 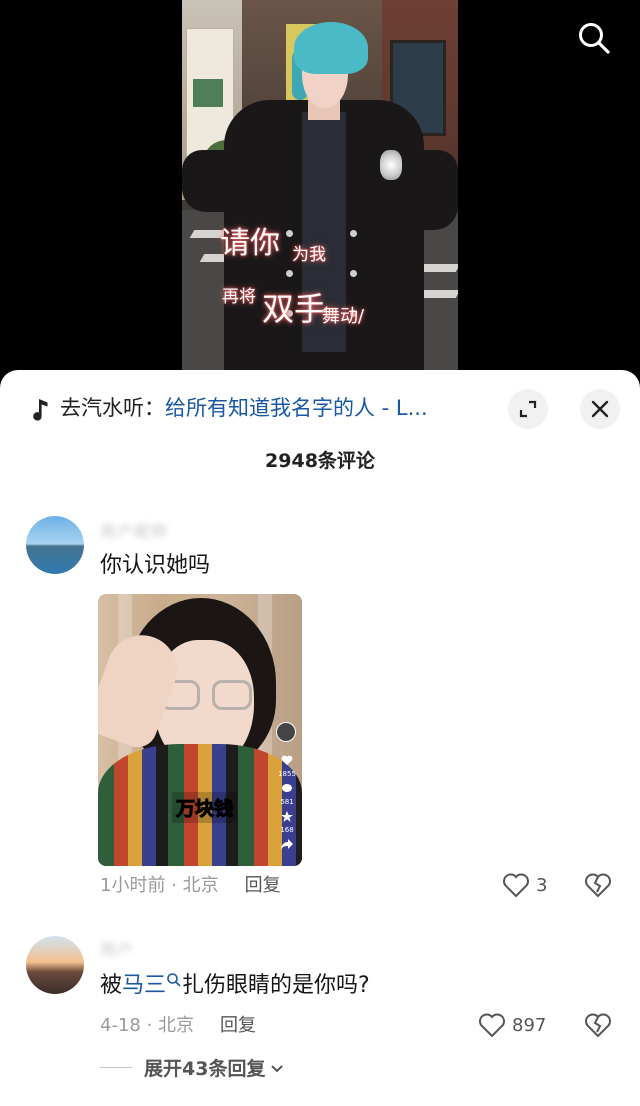 What do you see at coordinates (309, 255) in the screenshot?
I see `video-lyric: 为我` at bounding box center [309, 255].